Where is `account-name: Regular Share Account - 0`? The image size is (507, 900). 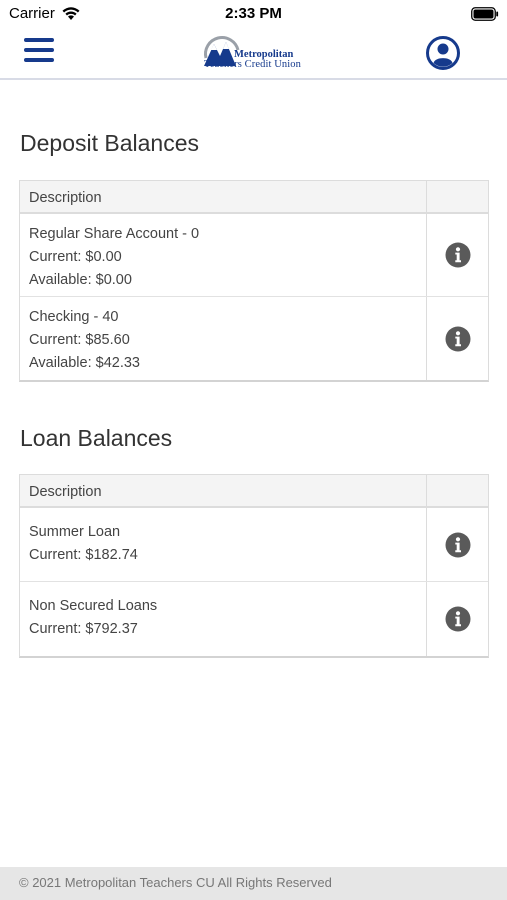 account-name: Regular Share Account - 0 is located at coordinates (114, 234).